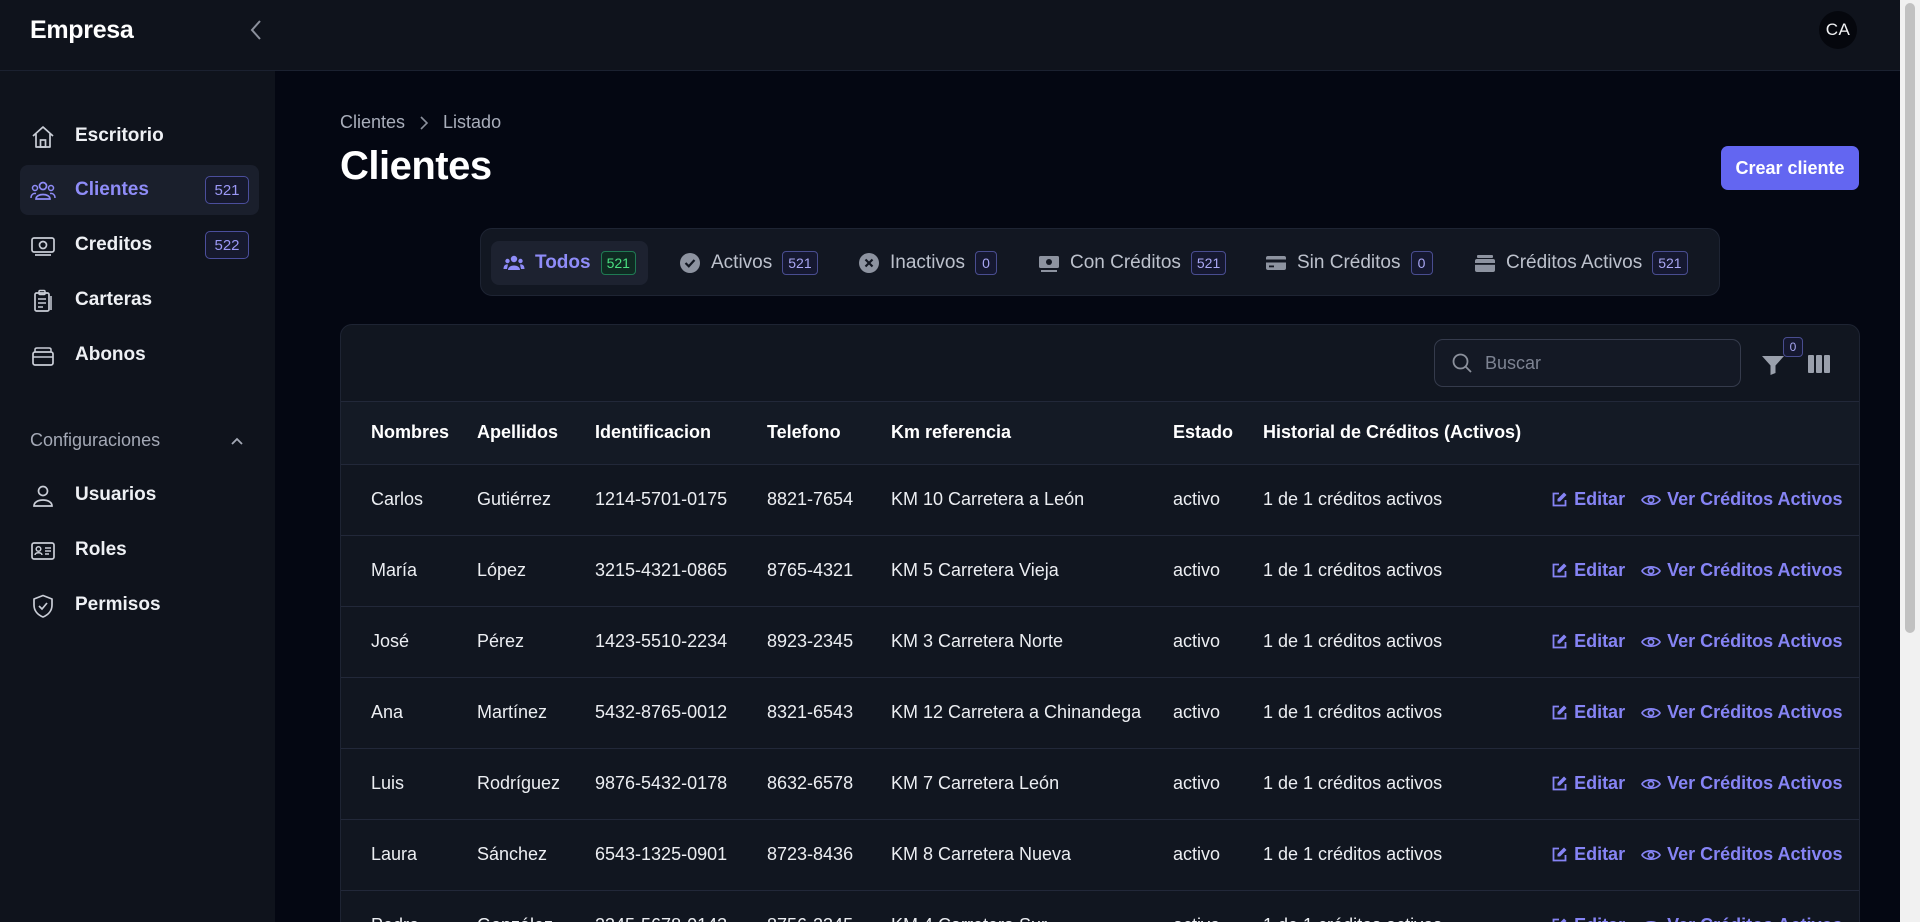 The height and width of the screenshot is (922, 1920). Describe the element at coordinates (1197, 499) in the screenshot. I see `cell-estado: activo` at that location.